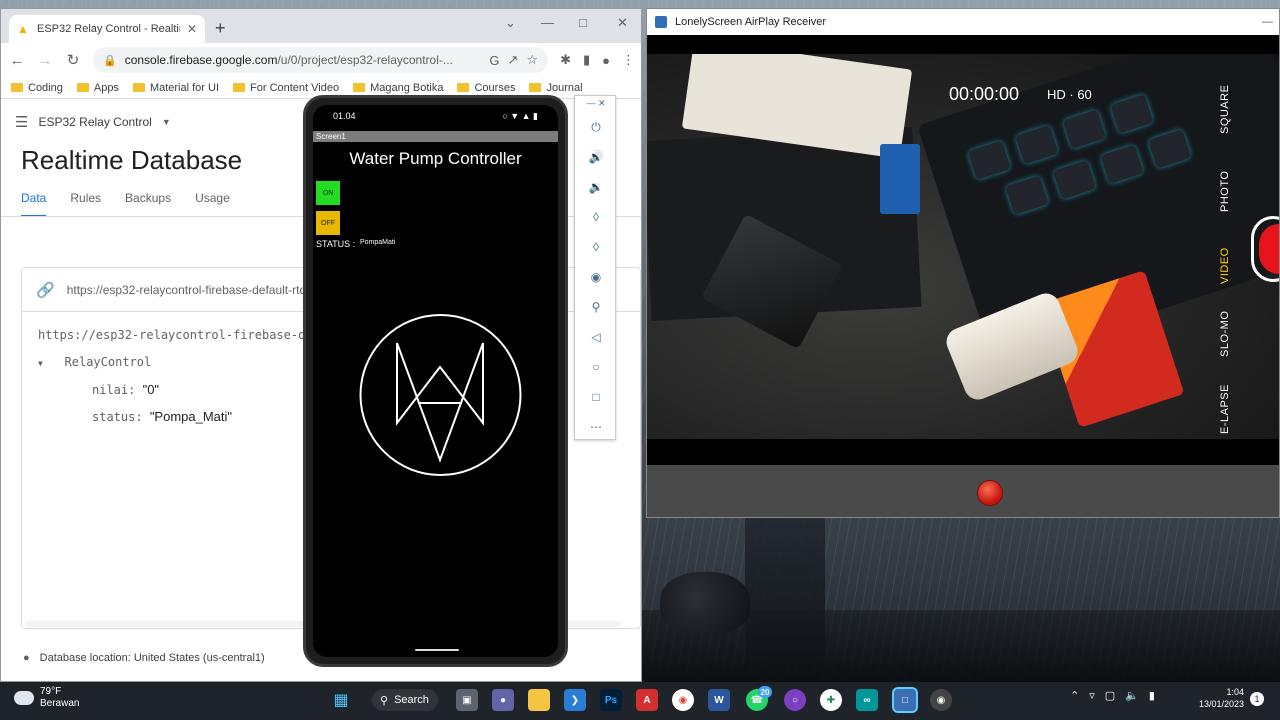  What do you see at coordinates (831, 700) in the screenshot?
I see `webview-app-icon: ✚` at bounding box center [831, 700].